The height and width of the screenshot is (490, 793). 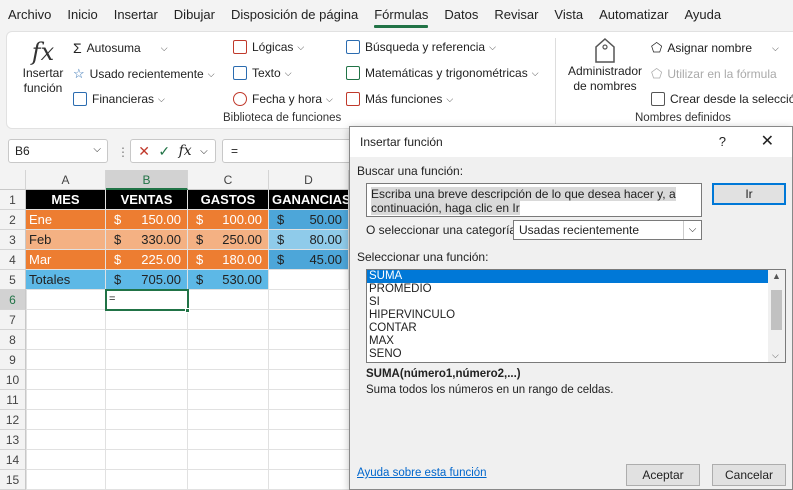 I want to click on financial-button: Financieras ⌵, so click(x=119, y=99).